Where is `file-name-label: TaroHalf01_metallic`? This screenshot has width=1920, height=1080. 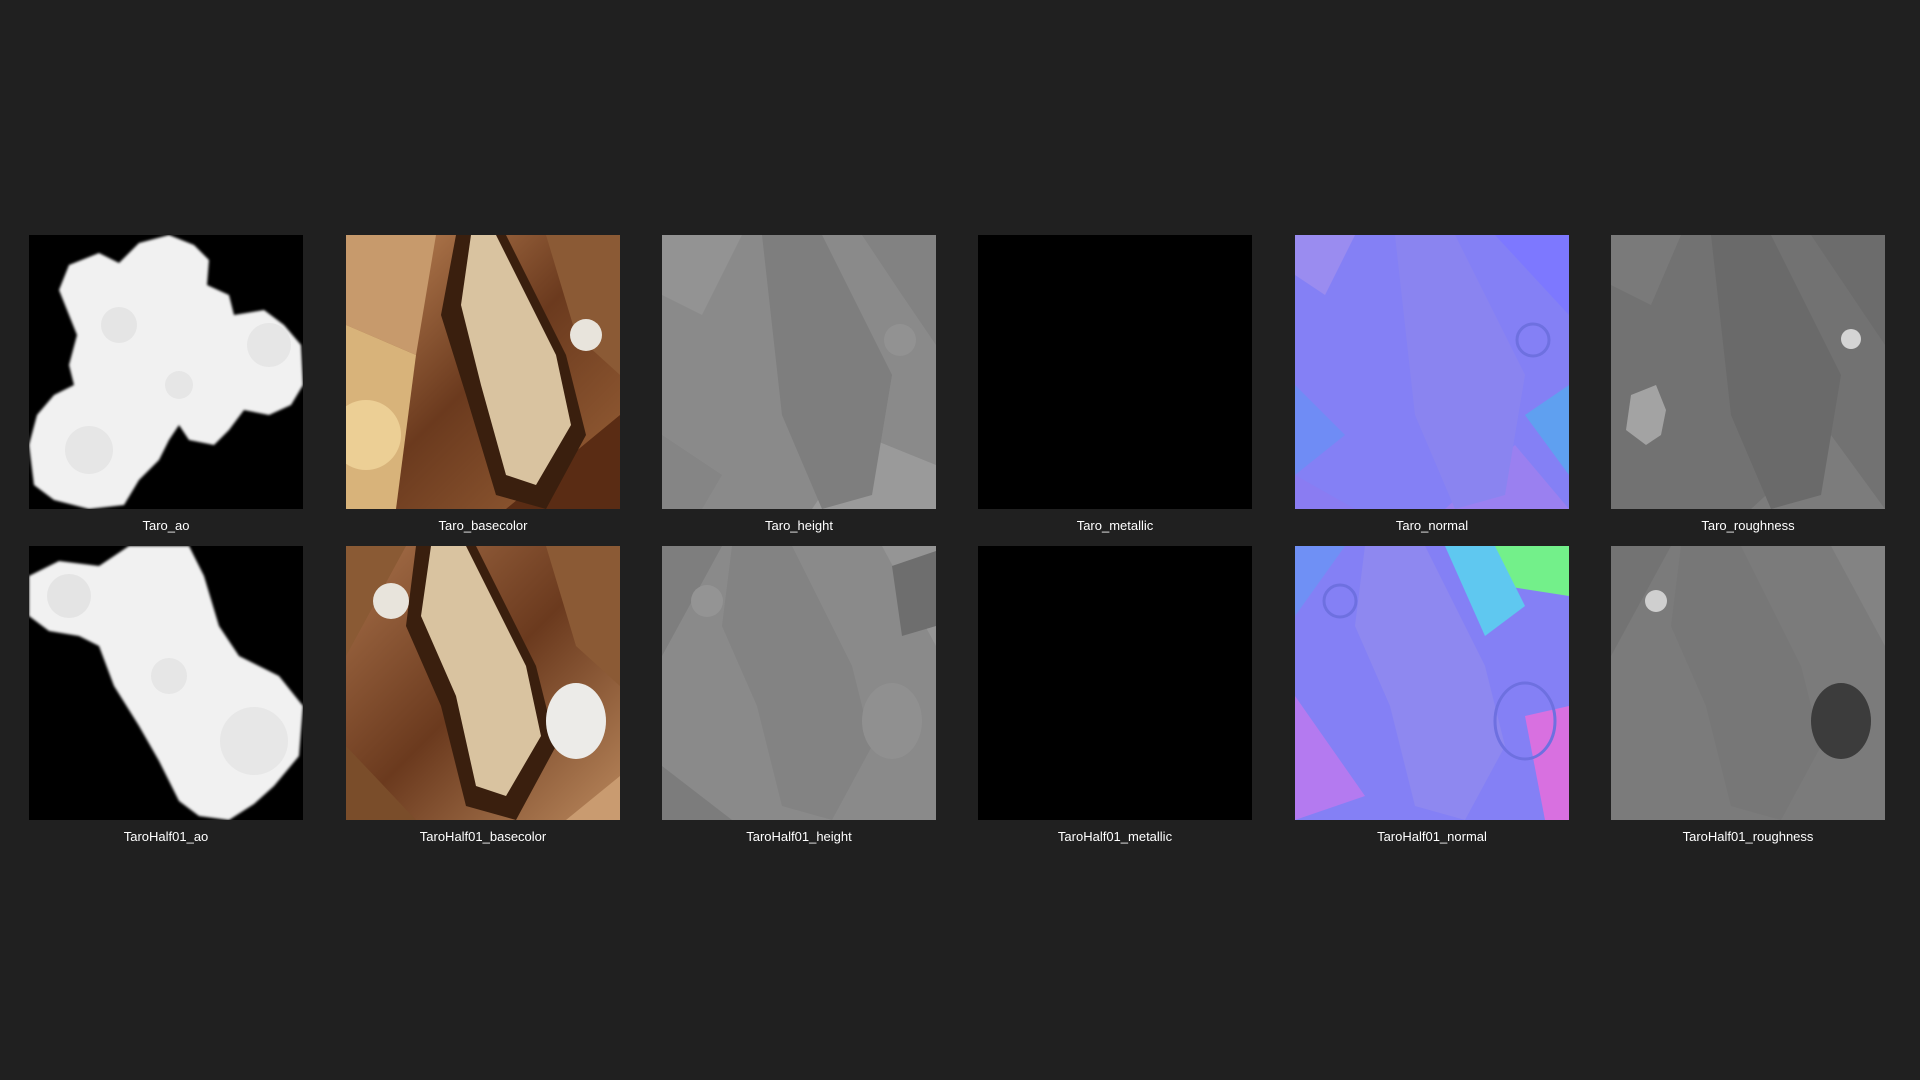 file-name-label: TaroHalf01_metallic is located at coordinates (1115, 836).